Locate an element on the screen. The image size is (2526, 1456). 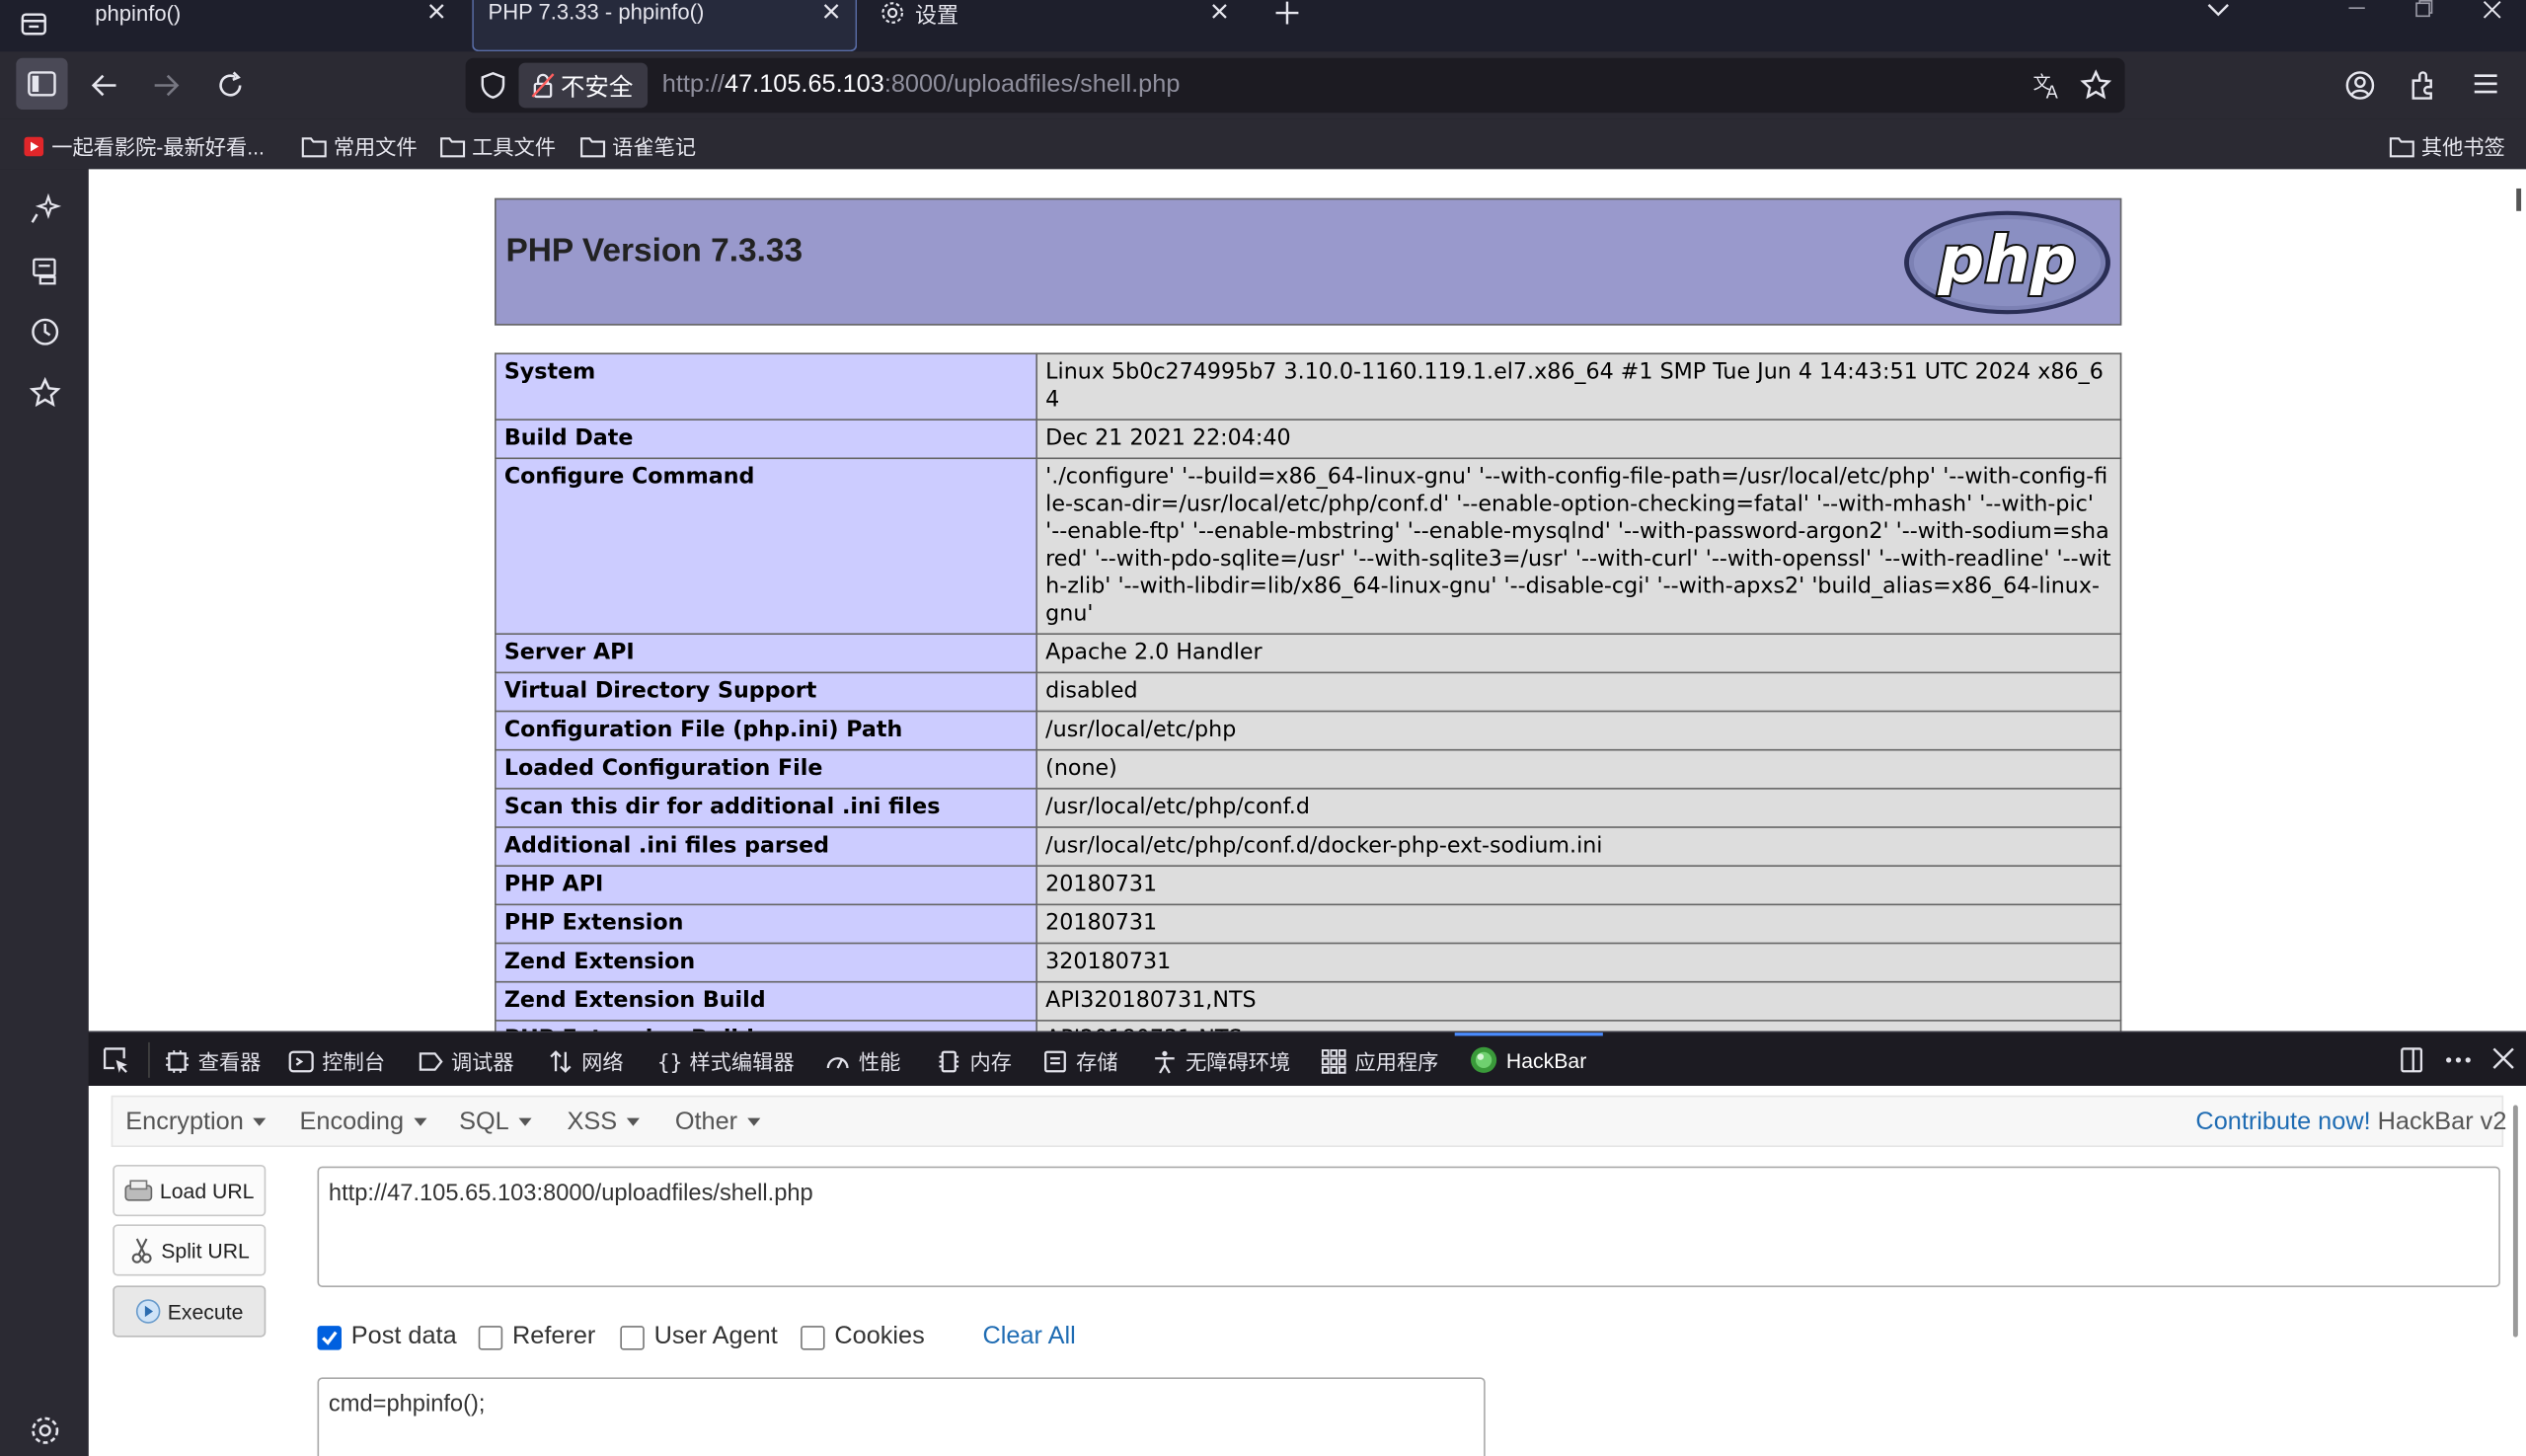
row-key: Zend Extension Build is located at coordinates (766, 1001).